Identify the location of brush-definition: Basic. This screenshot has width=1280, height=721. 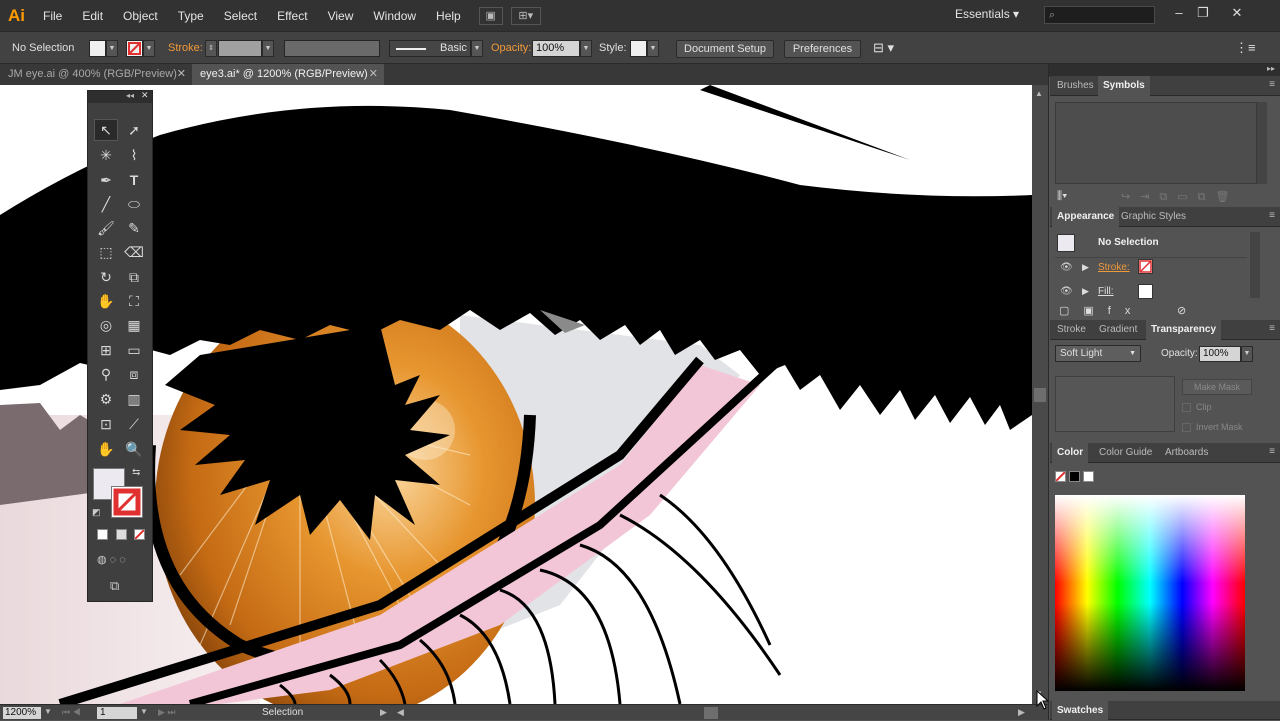
(430, 48).